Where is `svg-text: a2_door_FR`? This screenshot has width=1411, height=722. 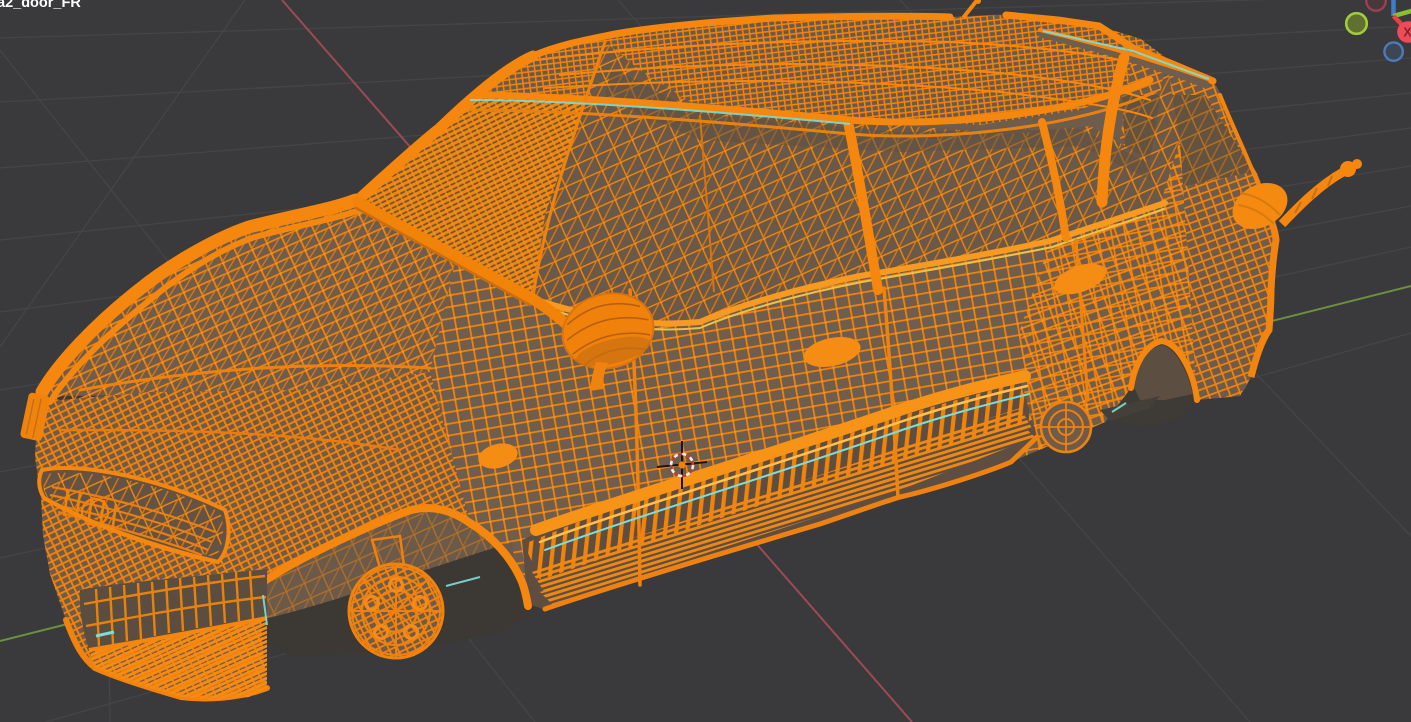
svg-text: a2_door_FR is located at coordinates (40, 5).